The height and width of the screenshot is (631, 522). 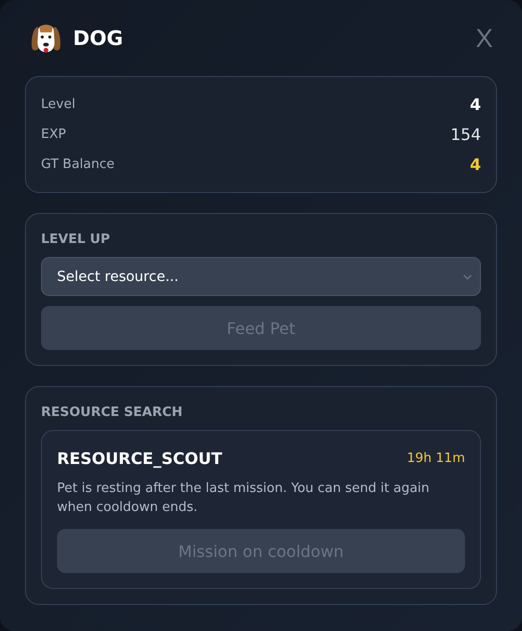 What do you see at coordinates (465, 134) in the screenshot?
I see `stat-value: 154` at bounding box center [465, 134].